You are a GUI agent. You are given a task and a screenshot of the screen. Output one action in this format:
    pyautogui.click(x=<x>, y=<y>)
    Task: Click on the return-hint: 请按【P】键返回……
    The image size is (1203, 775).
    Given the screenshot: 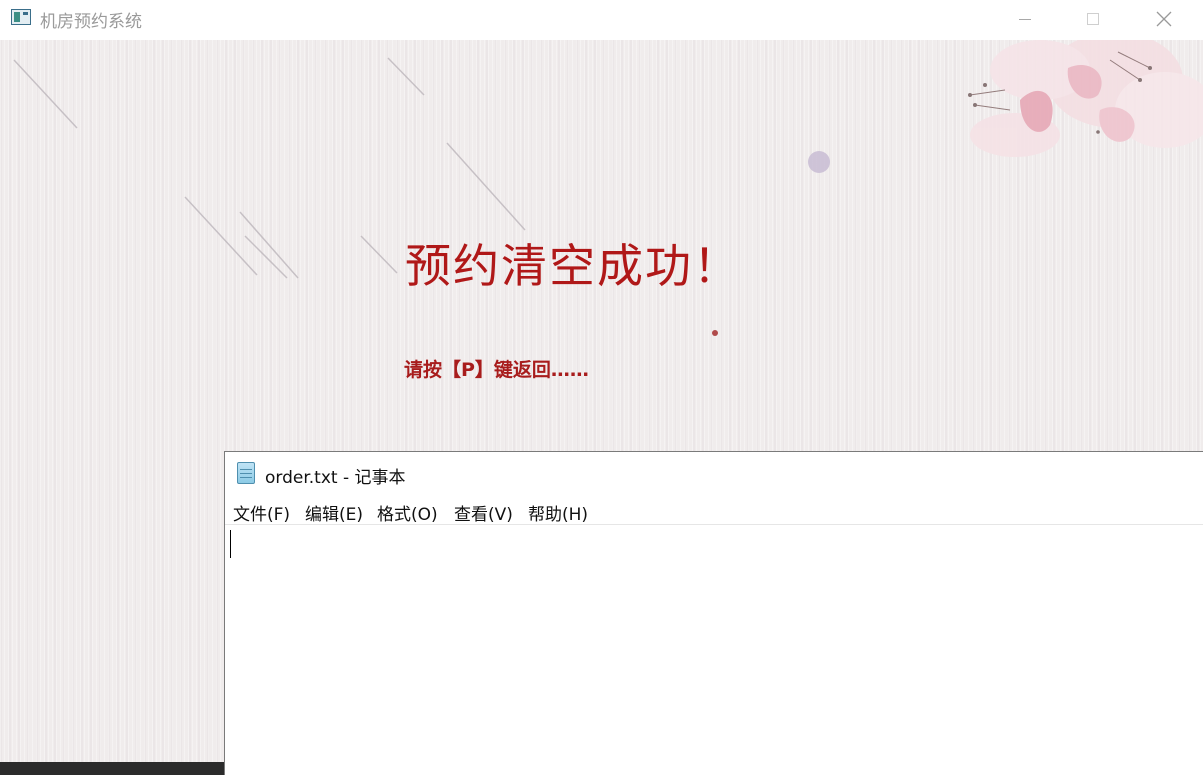 What is the action you would take?
    pyautogui.click(x=496, y=370)
    